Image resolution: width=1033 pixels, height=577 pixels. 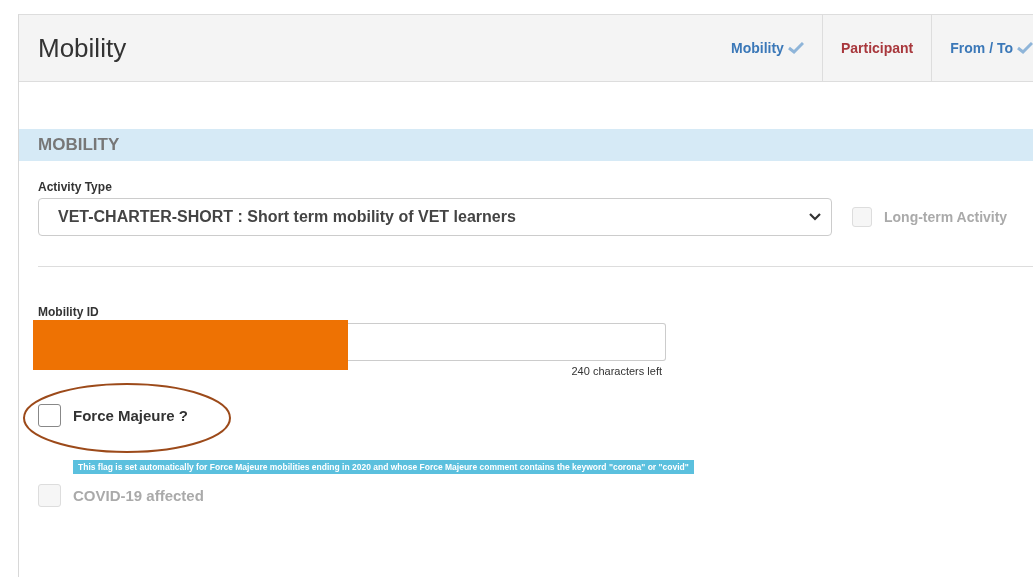 What do you see at coordinates (383, 467) in the screenshot?
I see `info-banner: This flag is set automatically for Force Majeure mobilities ending in 2020 and whose Force Majeure comment contains the keyword "corona" or "covid"` at bounding box center [383, 467].